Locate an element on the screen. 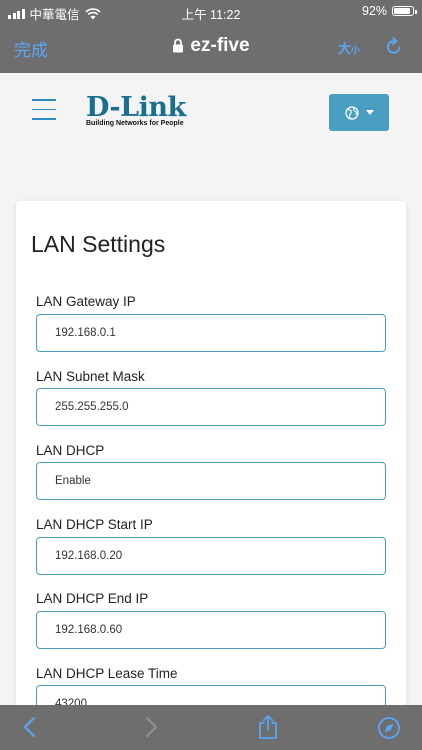 The width and height of the screenshot is (422, 750). text-size-small: 小 is located at coordinates (355, 50).